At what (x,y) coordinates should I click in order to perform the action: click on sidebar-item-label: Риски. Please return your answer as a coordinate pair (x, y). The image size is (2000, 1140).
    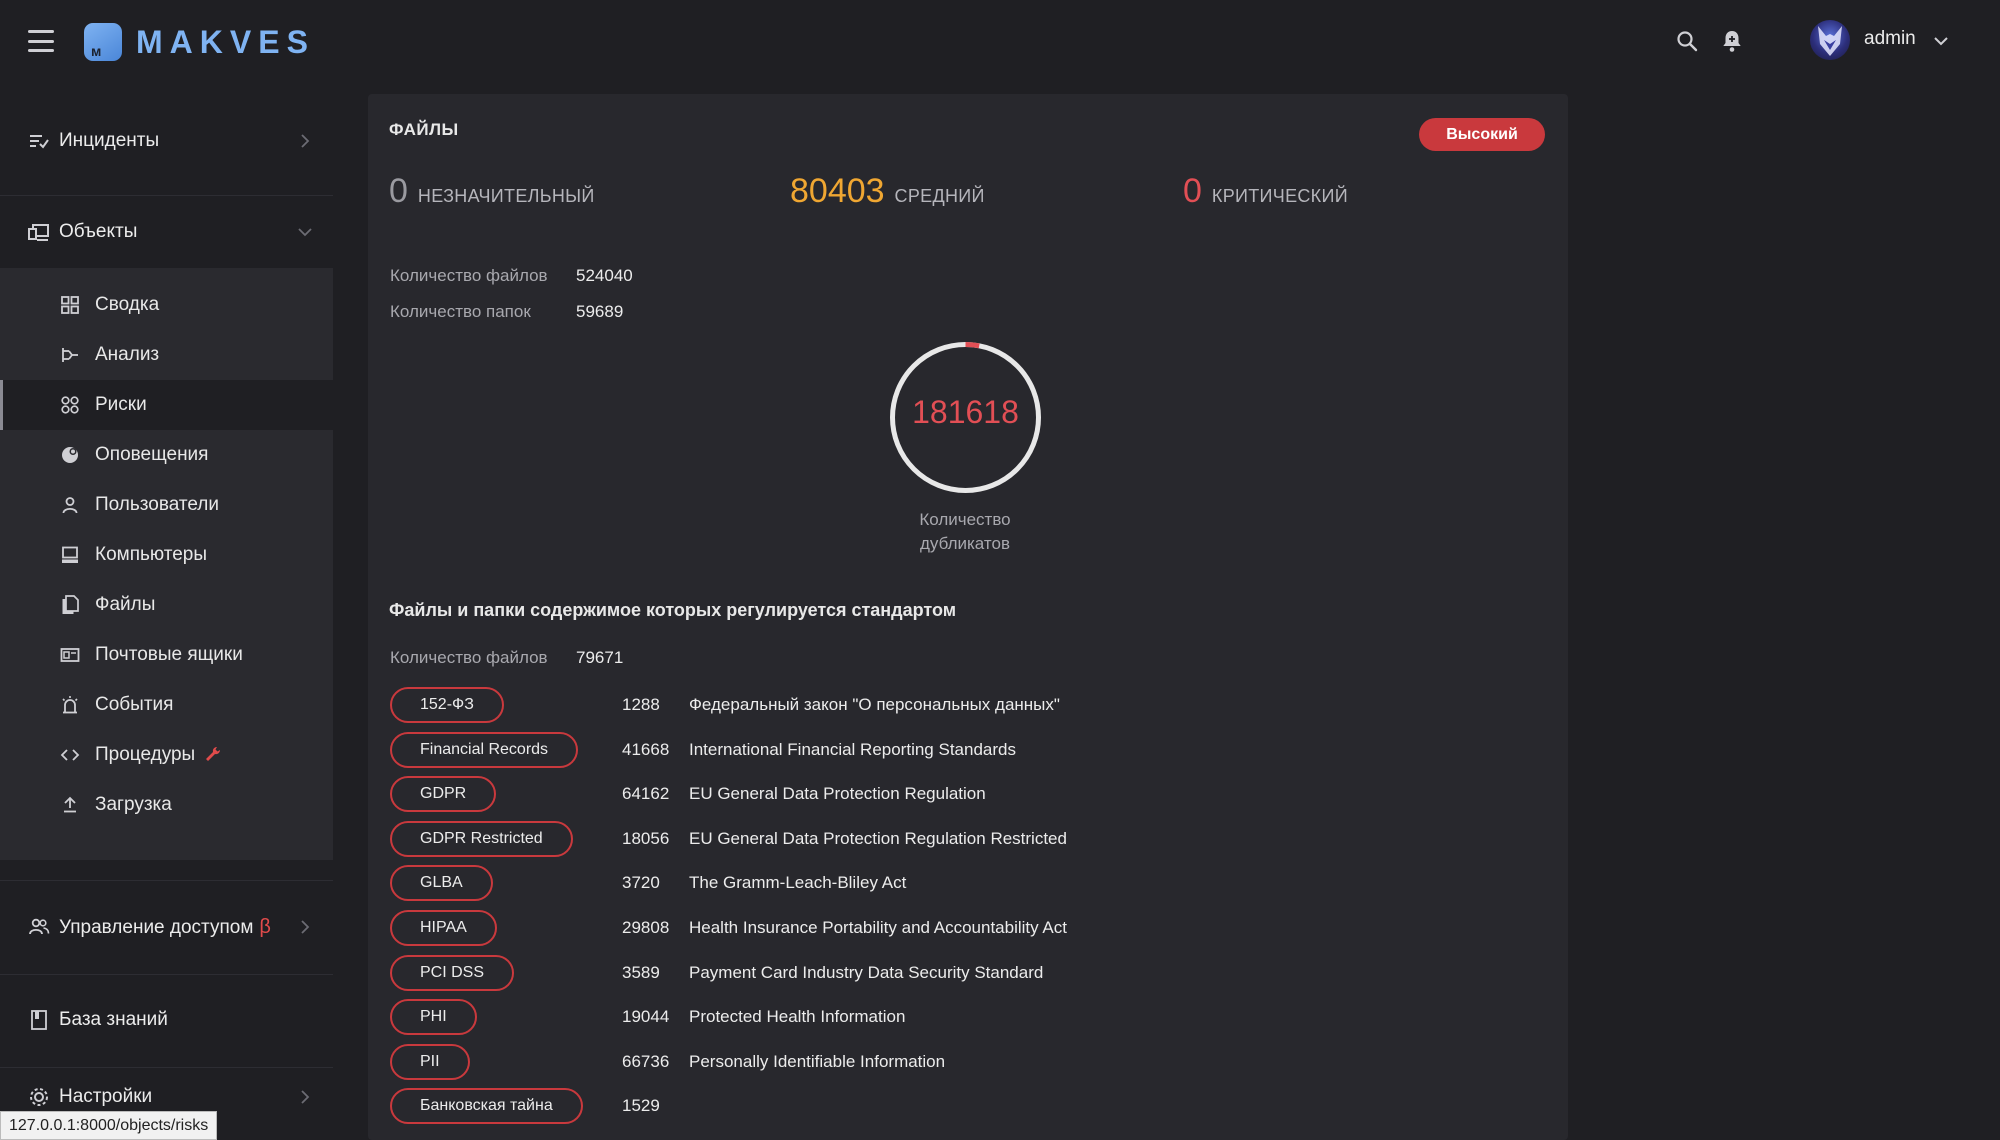
    Looking at the image, I should click on (121, 404).